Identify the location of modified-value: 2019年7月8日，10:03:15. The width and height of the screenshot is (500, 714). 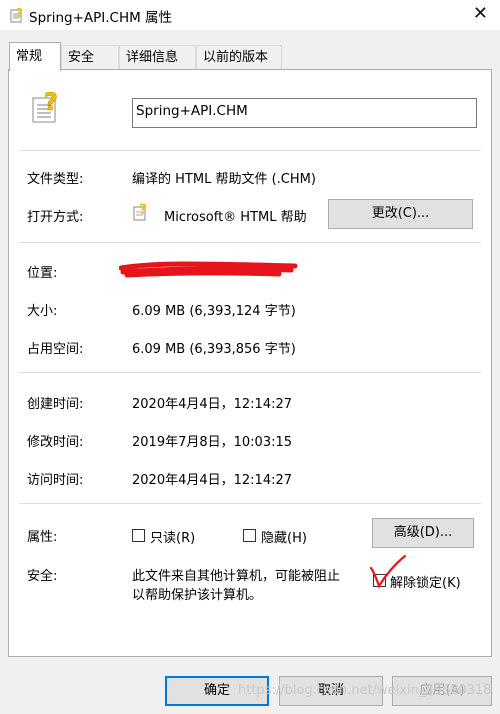
(212, 442).